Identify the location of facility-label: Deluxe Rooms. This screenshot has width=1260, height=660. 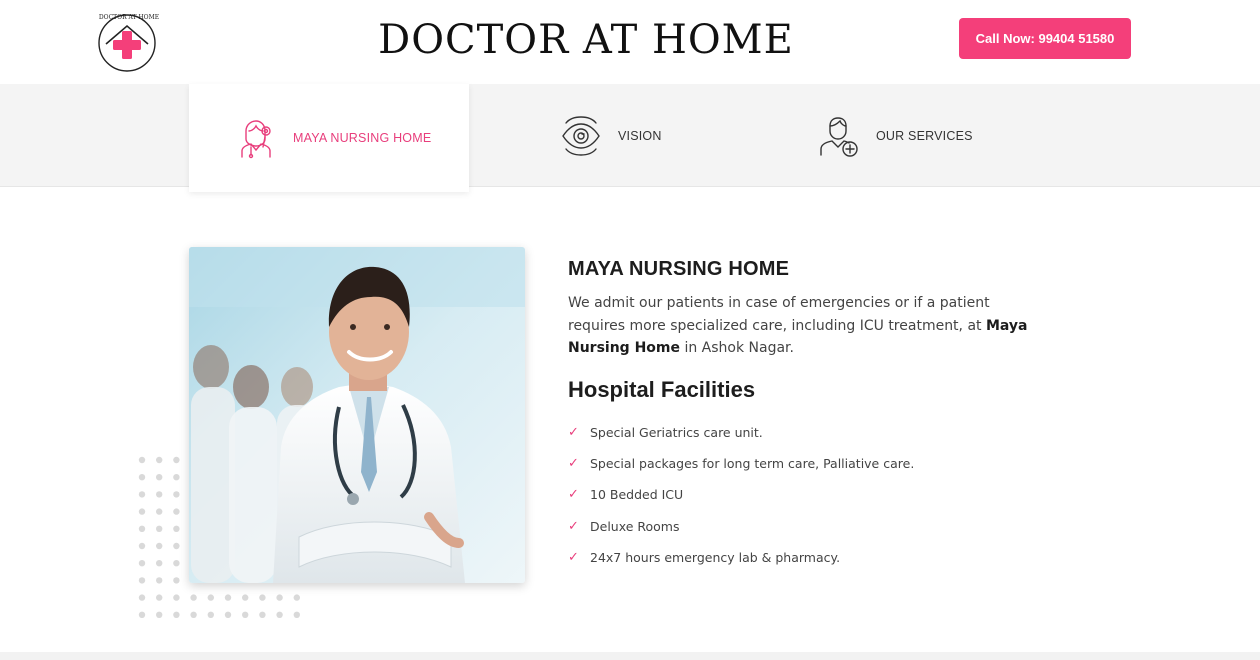
(635, 526).